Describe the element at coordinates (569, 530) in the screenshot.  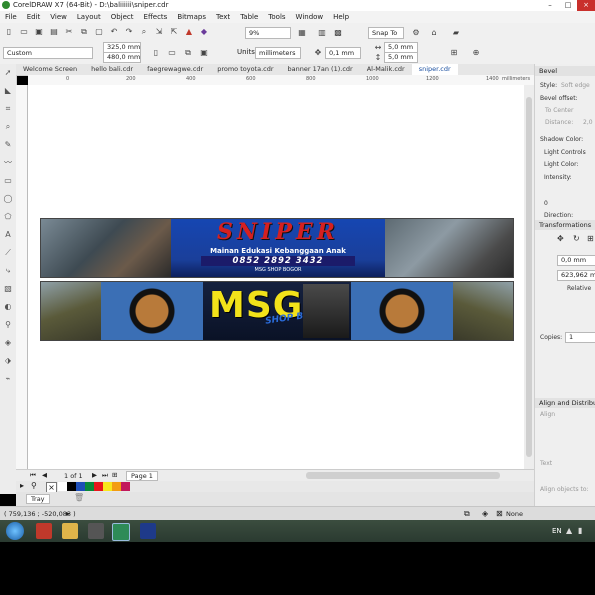
I see `tray-expand-icon: ▲` at that location.